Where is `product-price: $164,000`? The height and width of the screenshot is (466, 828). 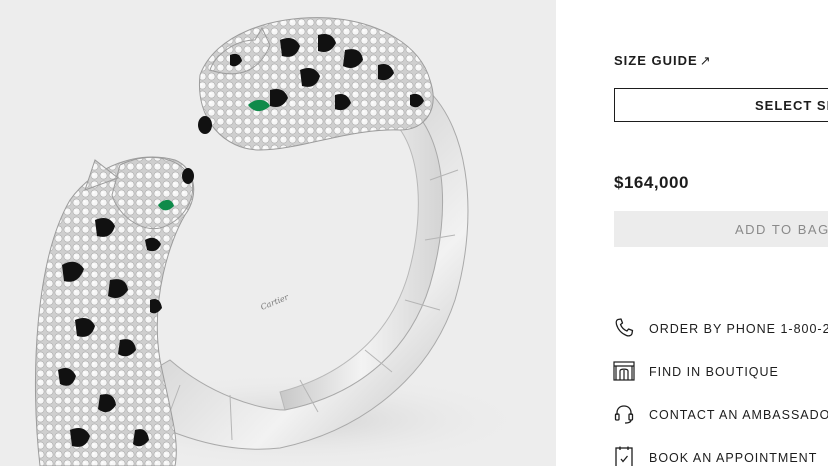 product-price: $164,000 is located at coordinates (651, 182).